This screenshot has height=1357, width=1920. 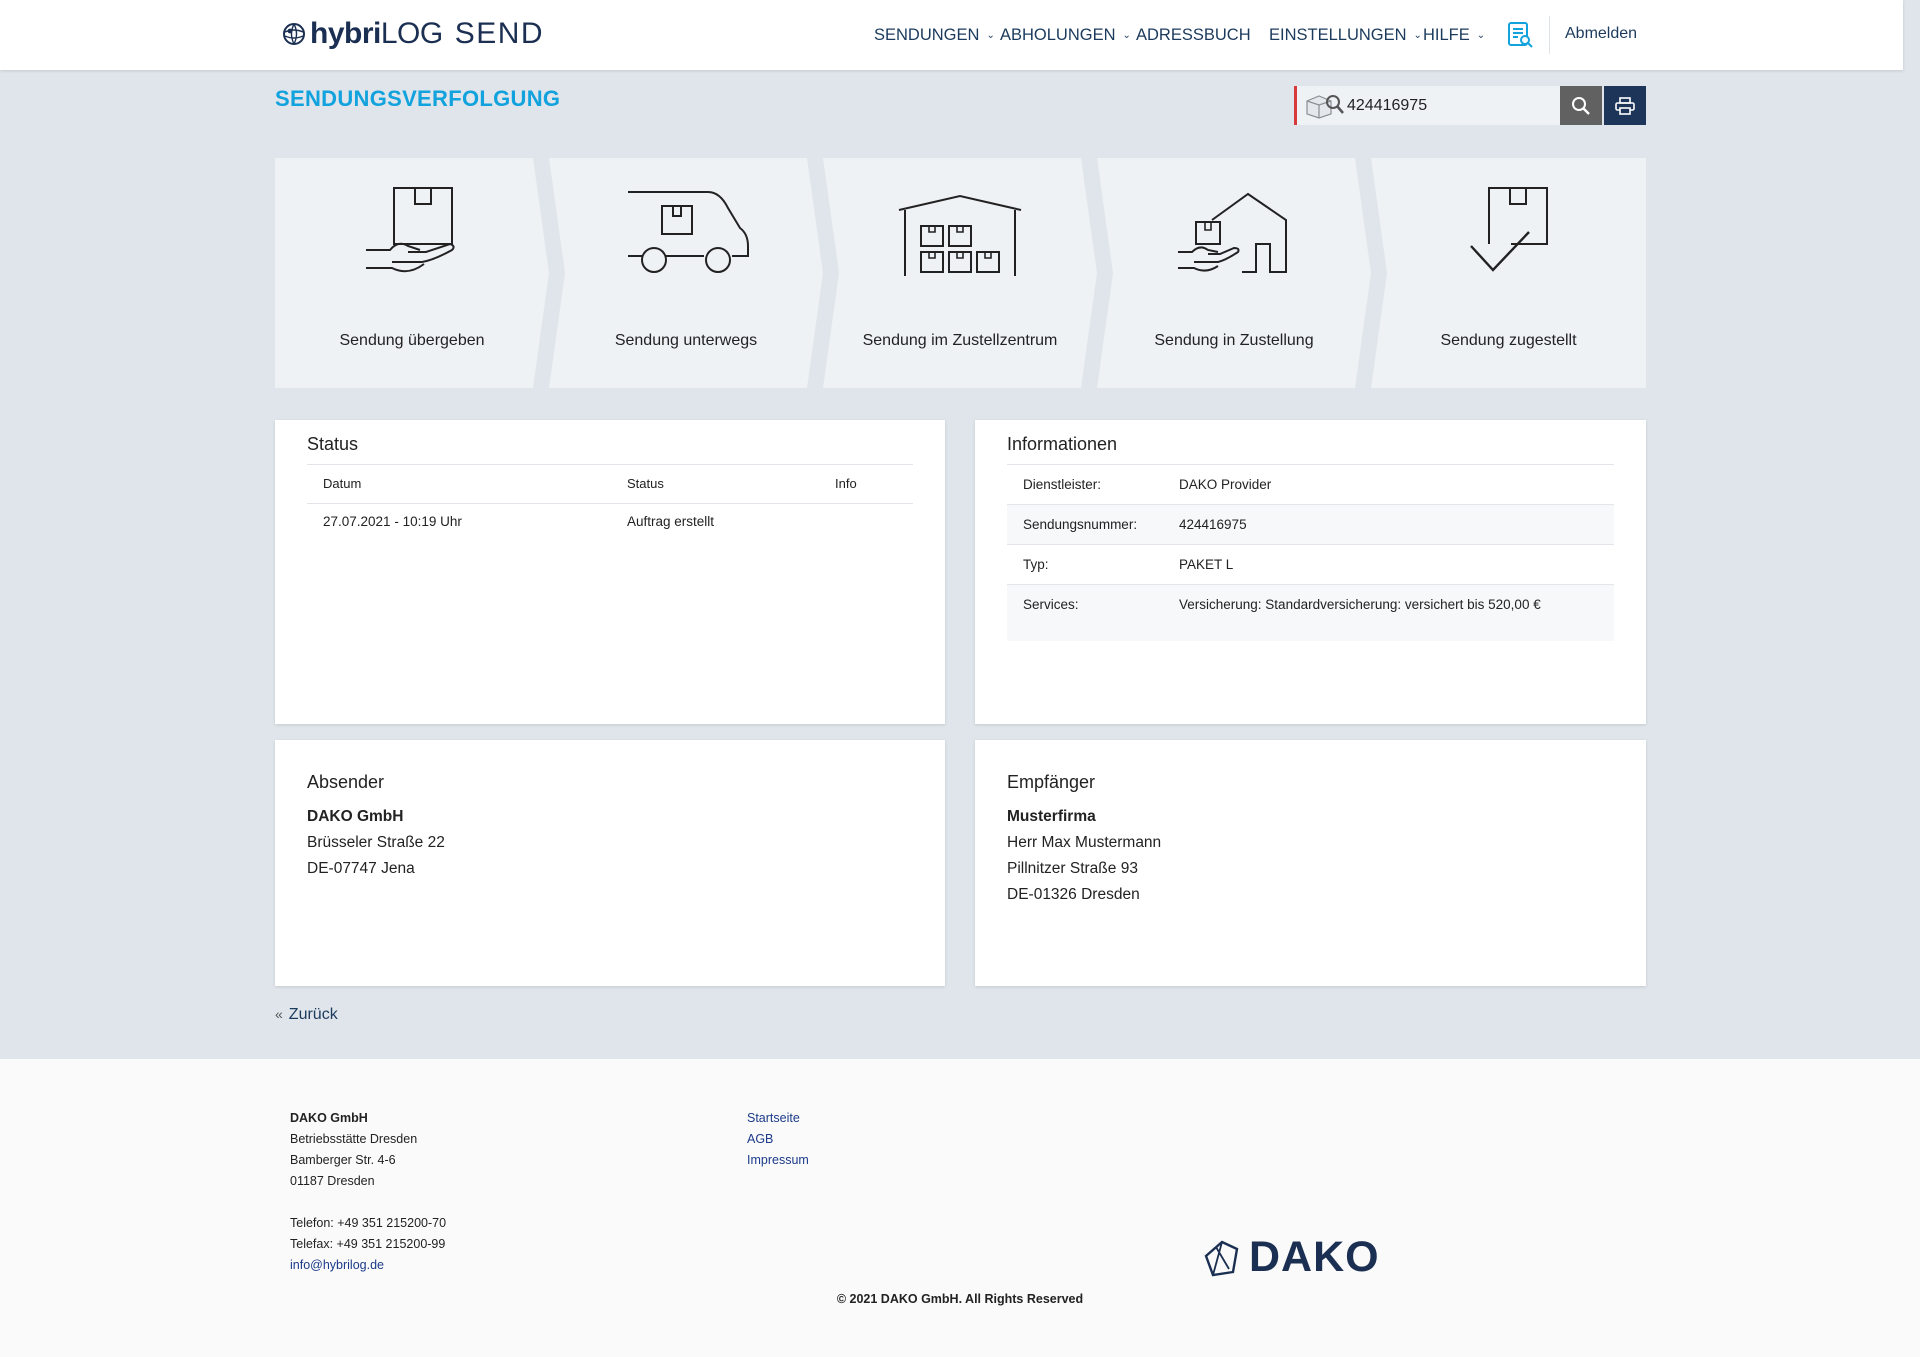 I want to click on recipient-title: Empfänger, so click(x=1051, y=782).